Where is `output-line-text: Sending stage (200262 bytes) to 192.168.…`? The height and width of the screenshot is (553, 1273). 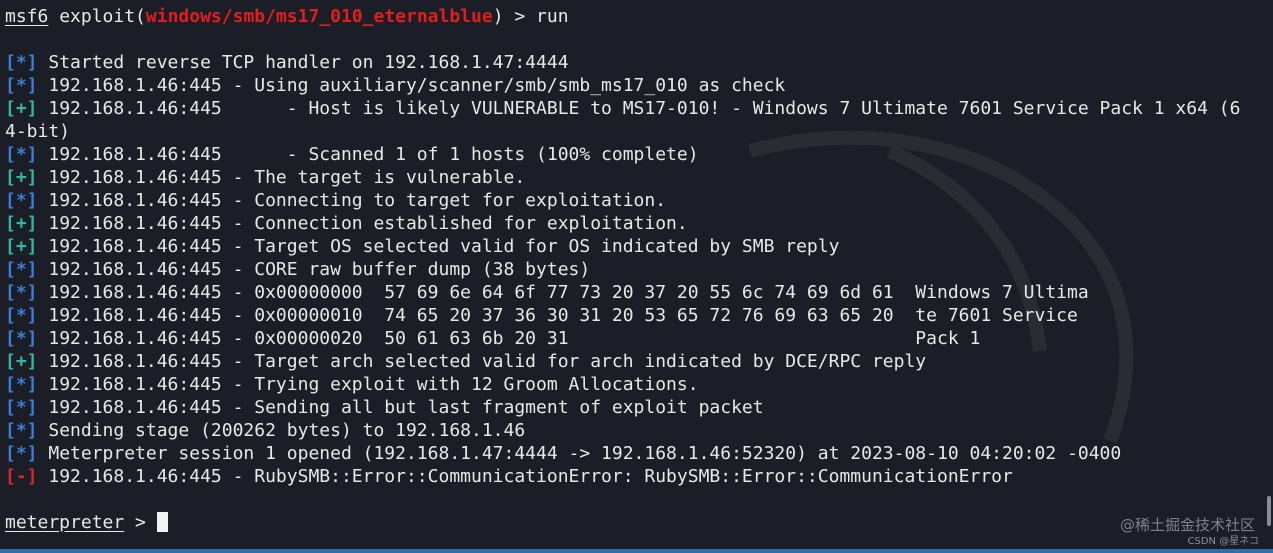
output-line-text: Sending stage (200262 bytes) to 192.168.… is located at coordinates (281, 430).